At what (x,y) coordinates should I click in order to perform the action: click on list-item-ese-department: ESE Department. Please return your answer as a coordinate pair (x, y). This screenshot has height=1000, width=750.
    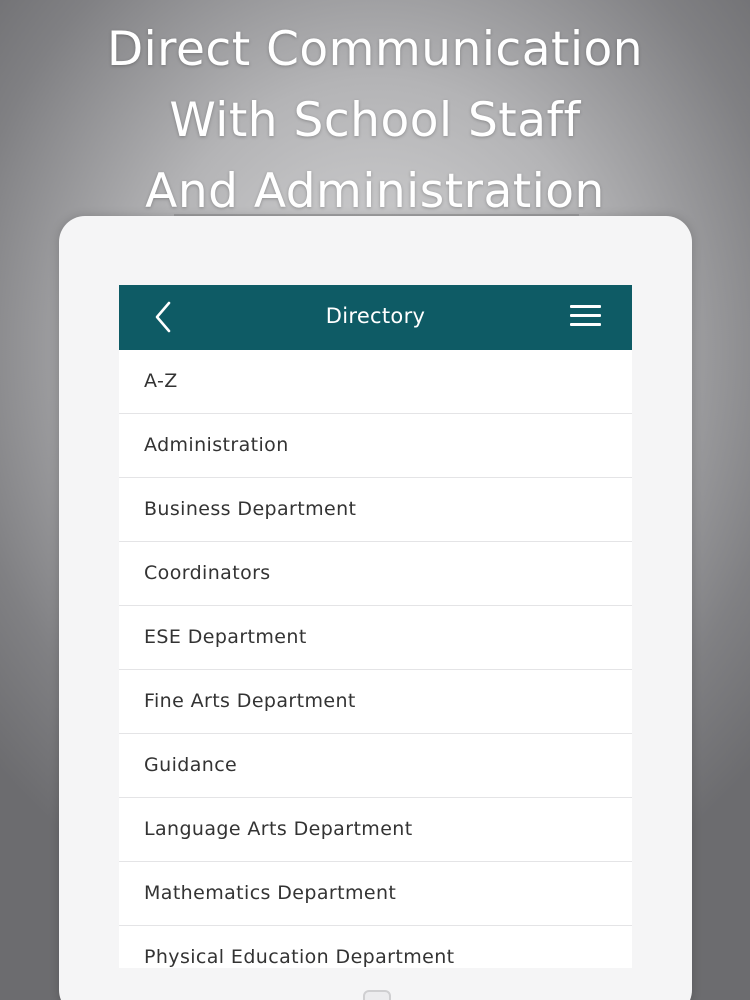
    Looking at the image, I should click on (375, 638).